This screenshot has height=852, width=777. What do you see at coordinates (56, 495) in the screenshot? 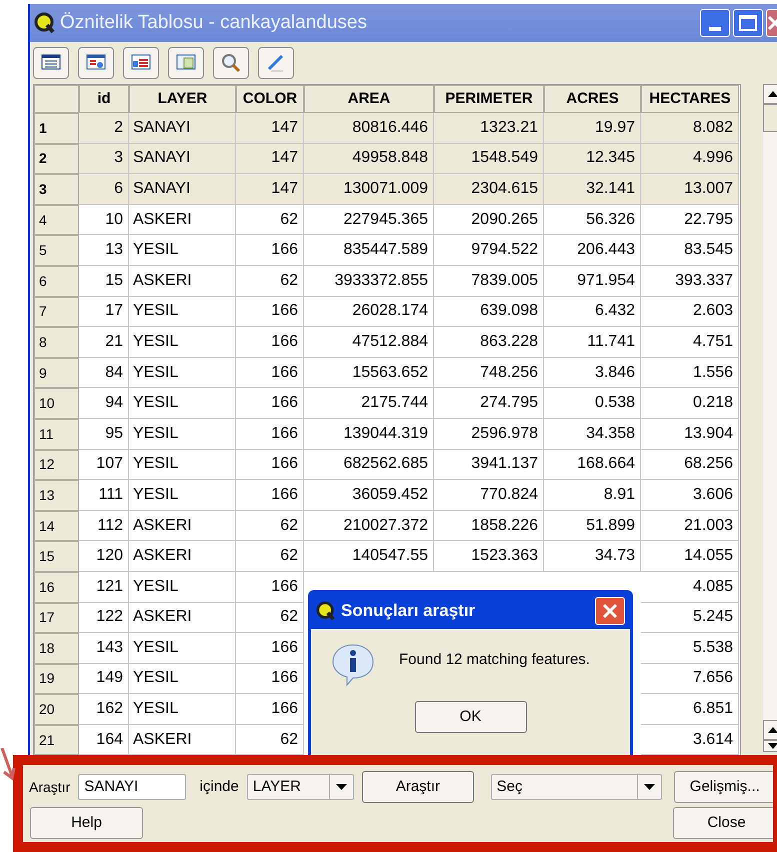
I see `row-header: 13` at bounding box center [56, 495].